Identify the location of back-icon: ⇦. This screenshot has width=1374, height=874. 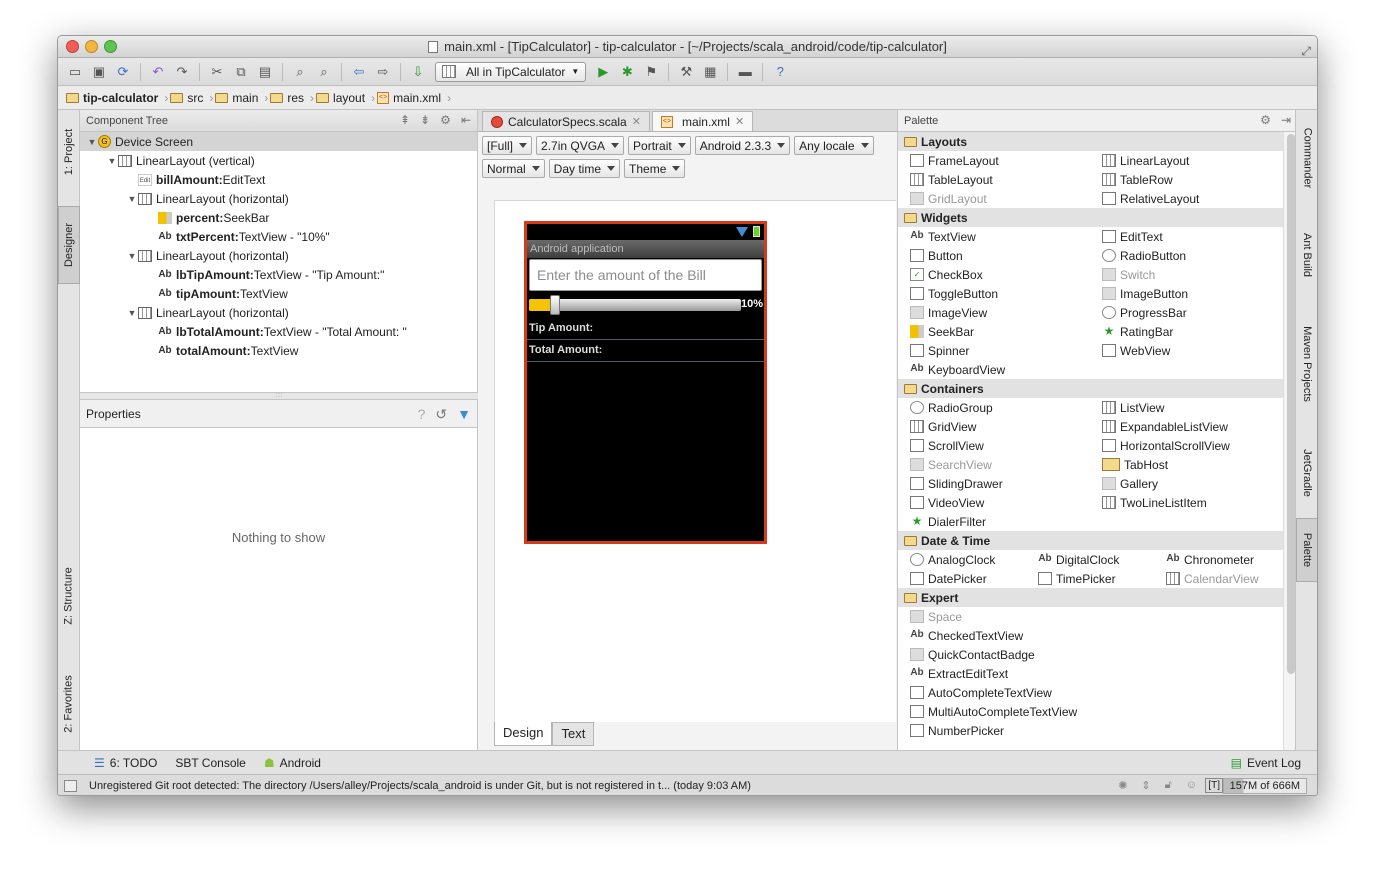
(359, 72).